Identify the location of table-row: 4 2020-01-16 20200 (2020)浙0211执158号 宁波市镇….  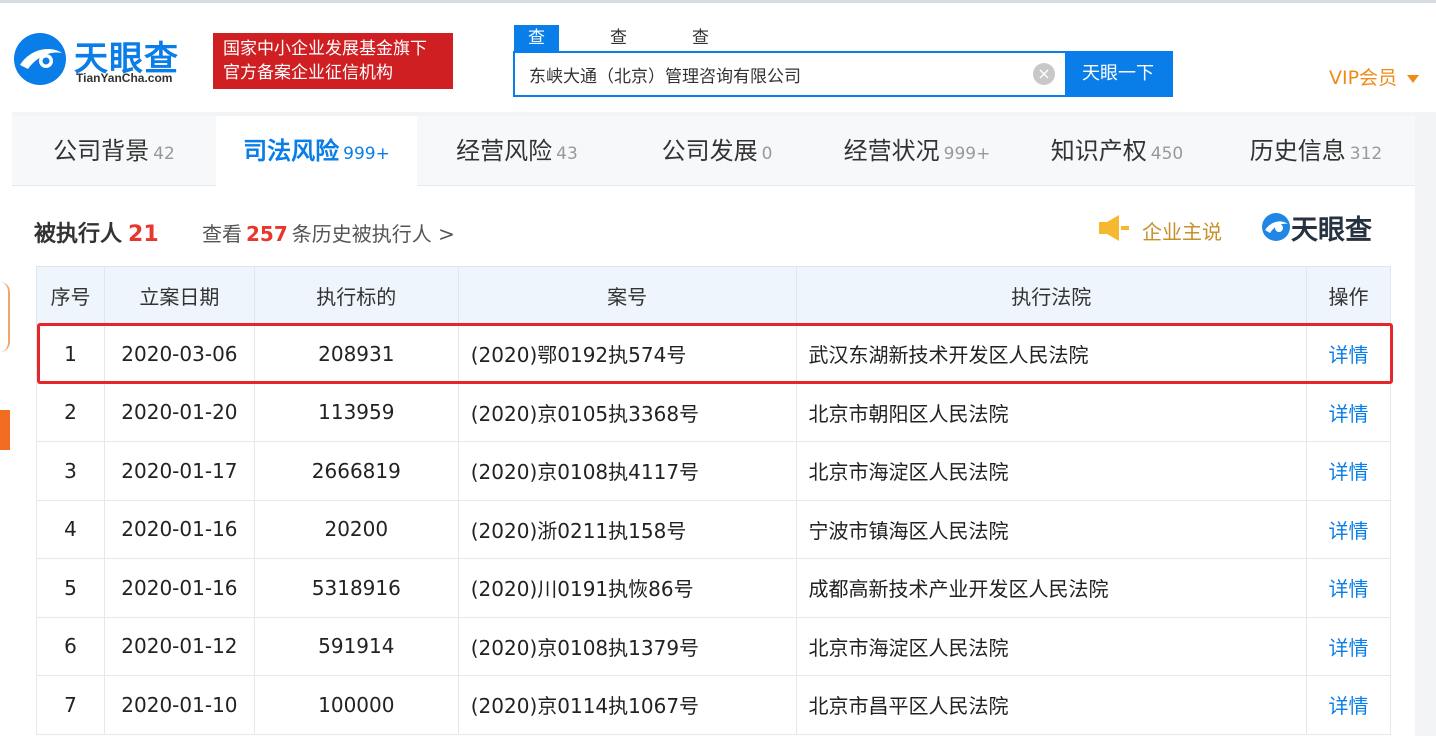
(713, 529).